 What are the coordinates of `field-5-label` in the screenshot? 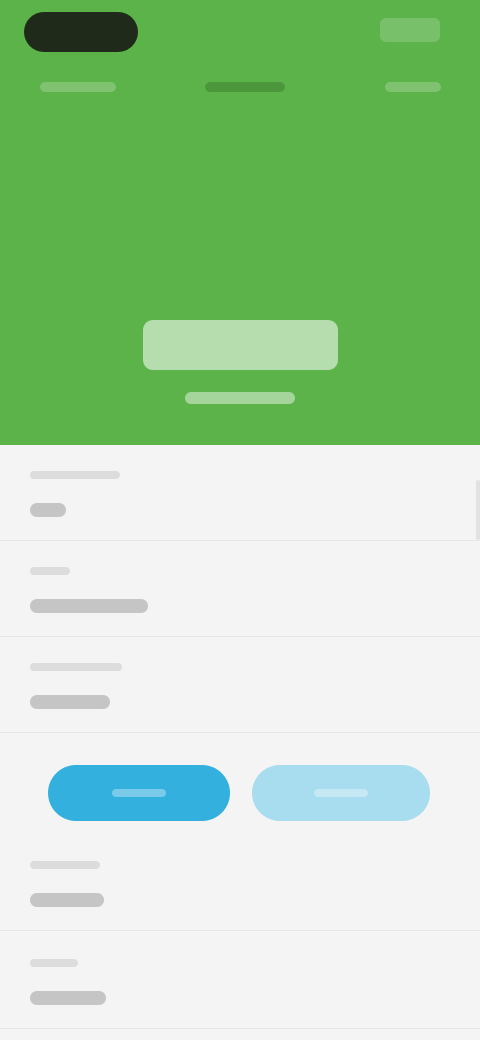 It's located at (54, 963).